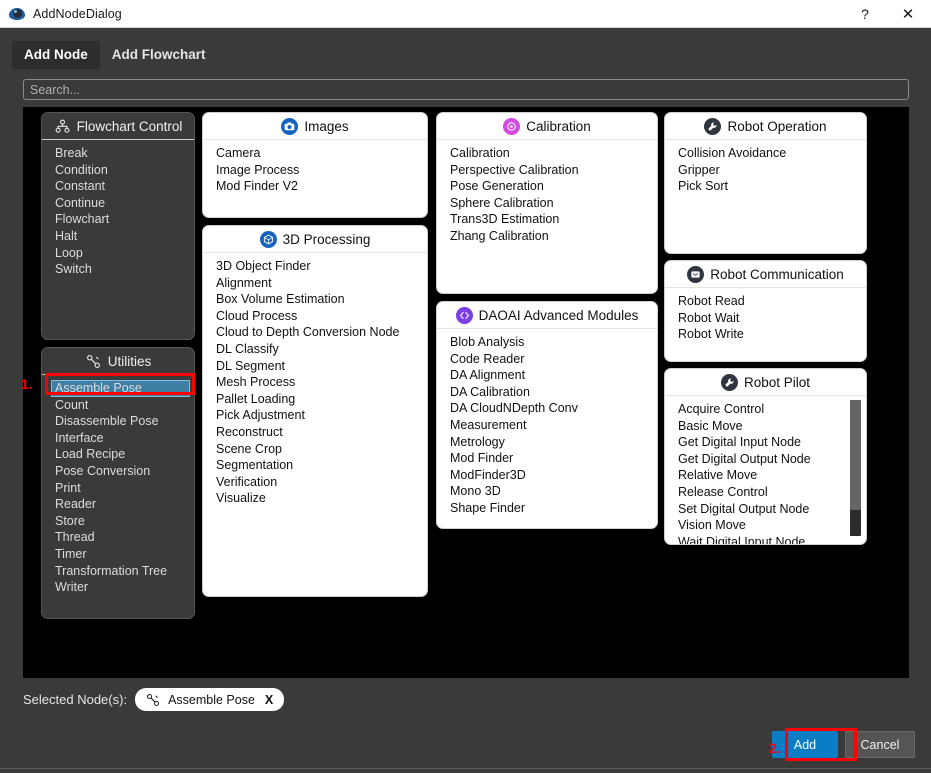 The image size is (931, 773). I want to click on node-item: Thread, so click(118, 537).